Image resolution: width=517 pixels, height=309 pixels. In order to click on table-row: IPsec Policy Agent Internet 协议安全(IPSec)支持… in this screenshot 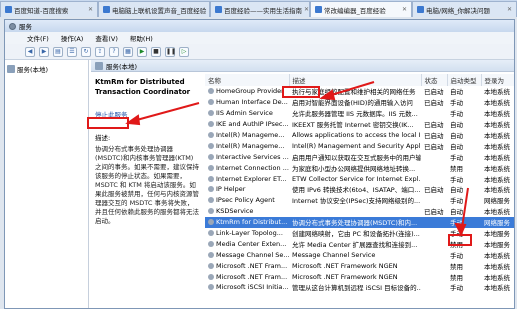, I will do `click(359, 200)`.